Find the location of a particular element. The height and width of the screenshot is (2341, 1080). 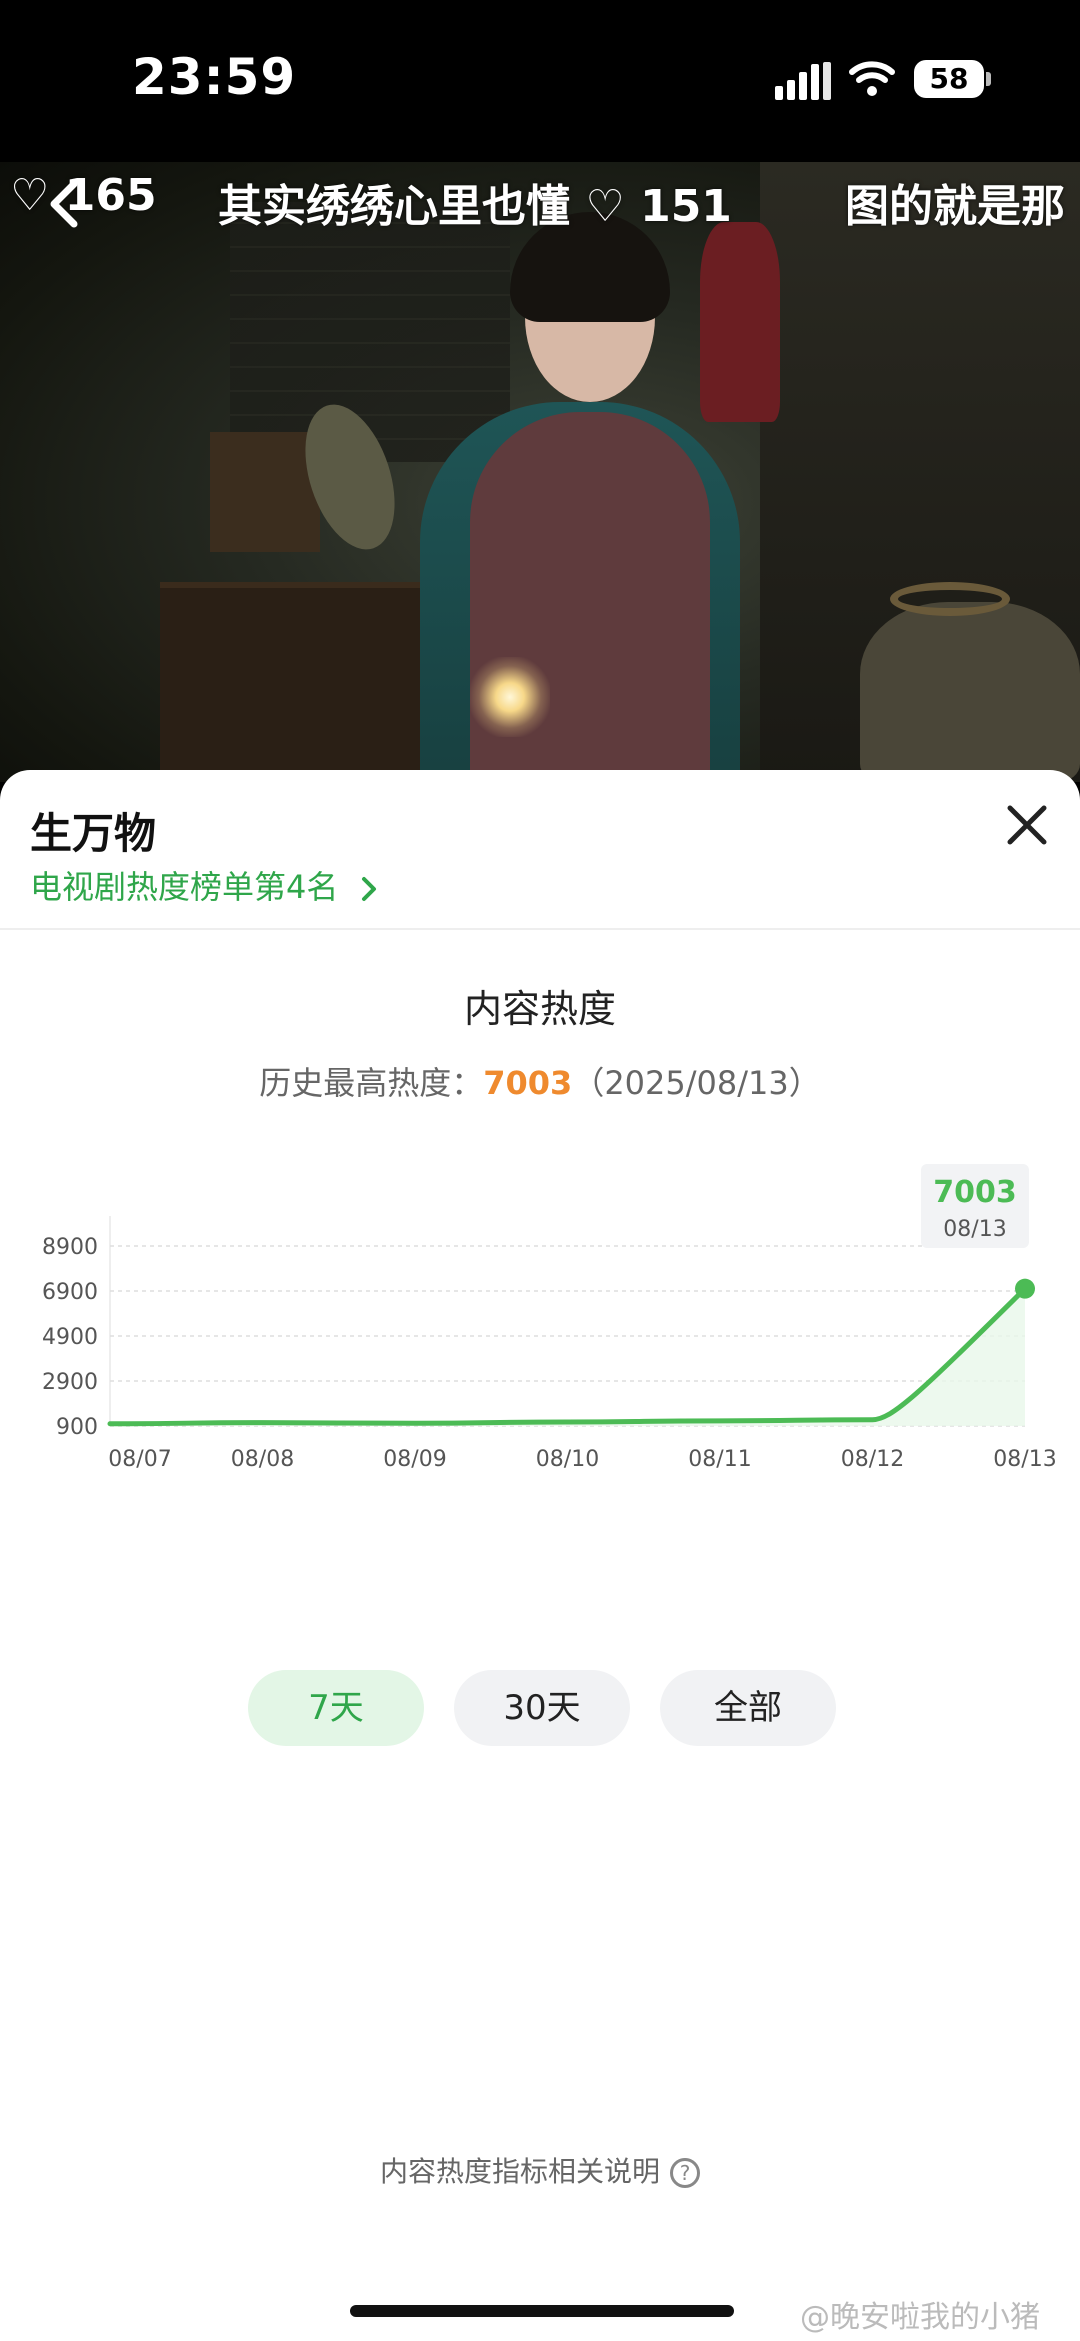

help-icon: ? is located at coordinates (685, 2173).